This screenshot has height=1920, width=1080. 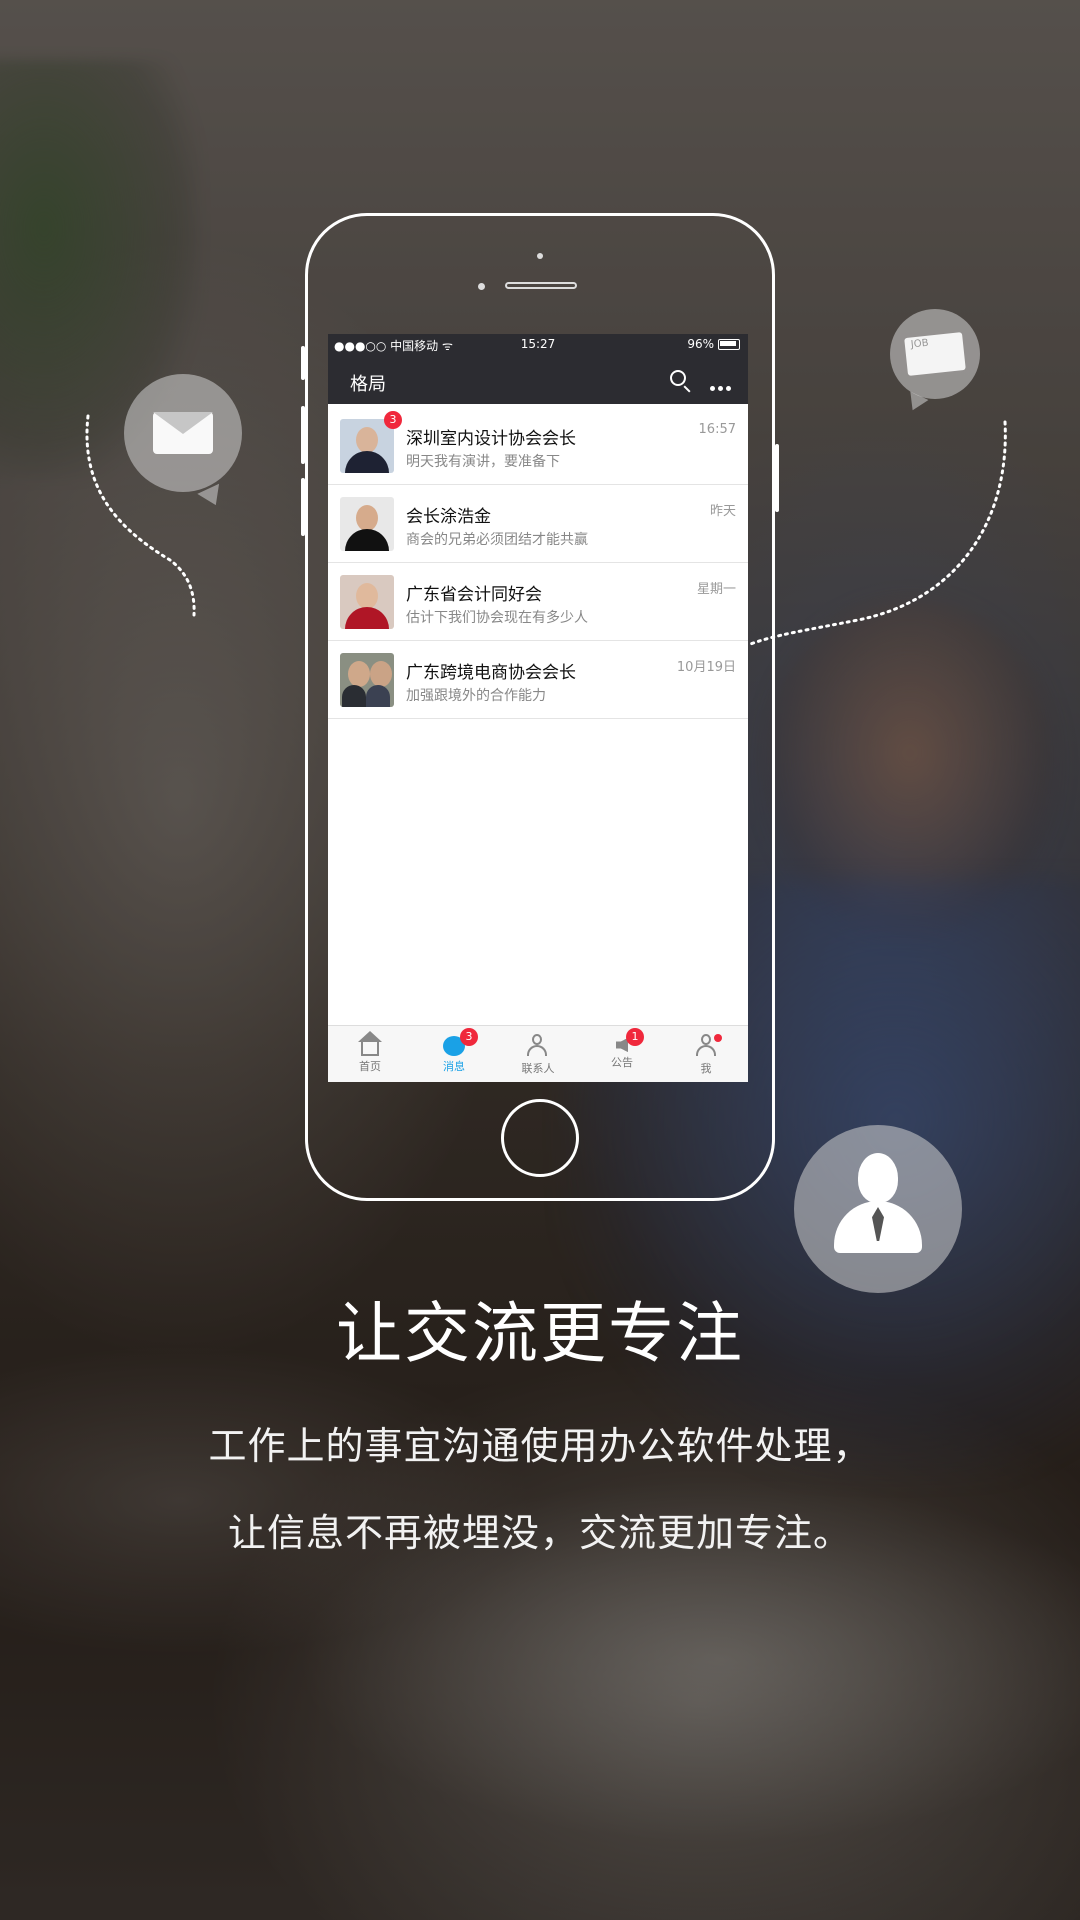 I want to click on phone-sensor, so click(x=540, y=256).